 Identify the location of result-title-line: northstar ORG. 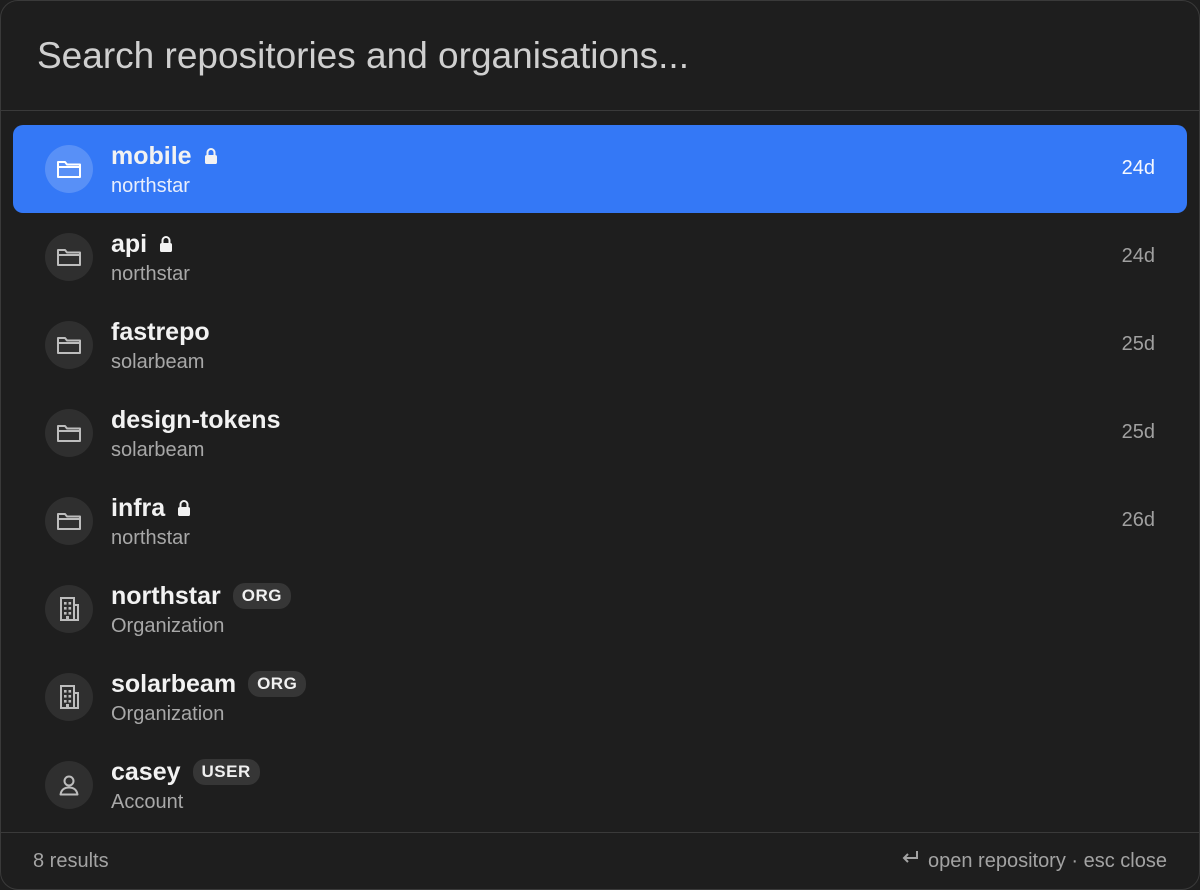
(201, 596).